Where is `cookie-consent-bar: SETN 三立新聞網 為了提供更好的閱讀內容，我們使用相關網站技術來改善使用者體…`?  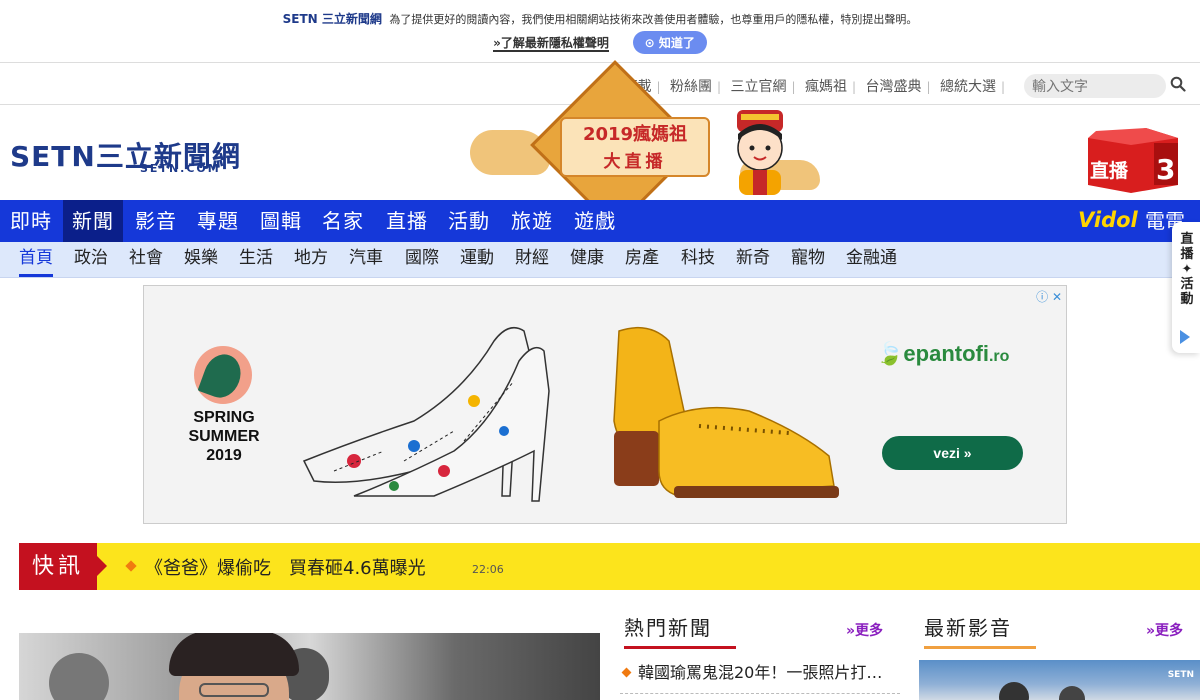 cookie-consent-bar: SETN 三立新聞網 為了提供更好的閱讀內容，我們使用相關網站技術來改善使用者體… is located at coordinates (600, 31).